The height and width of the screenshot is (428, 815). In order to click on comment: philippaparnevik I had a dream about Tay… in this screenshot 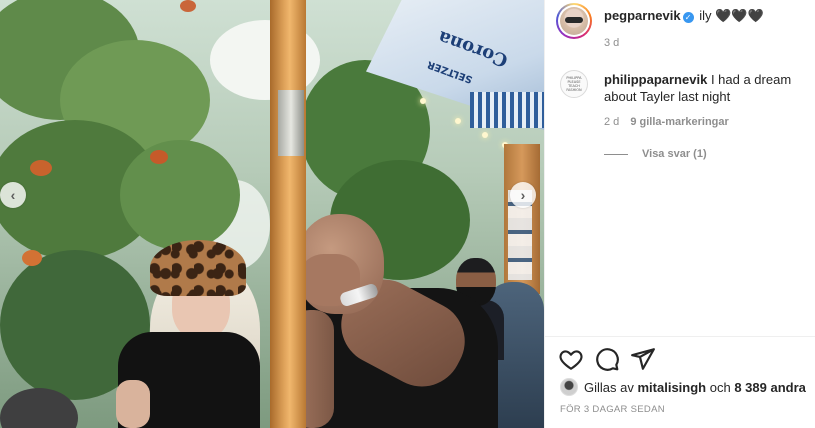, I will do `click(704, 88)`.